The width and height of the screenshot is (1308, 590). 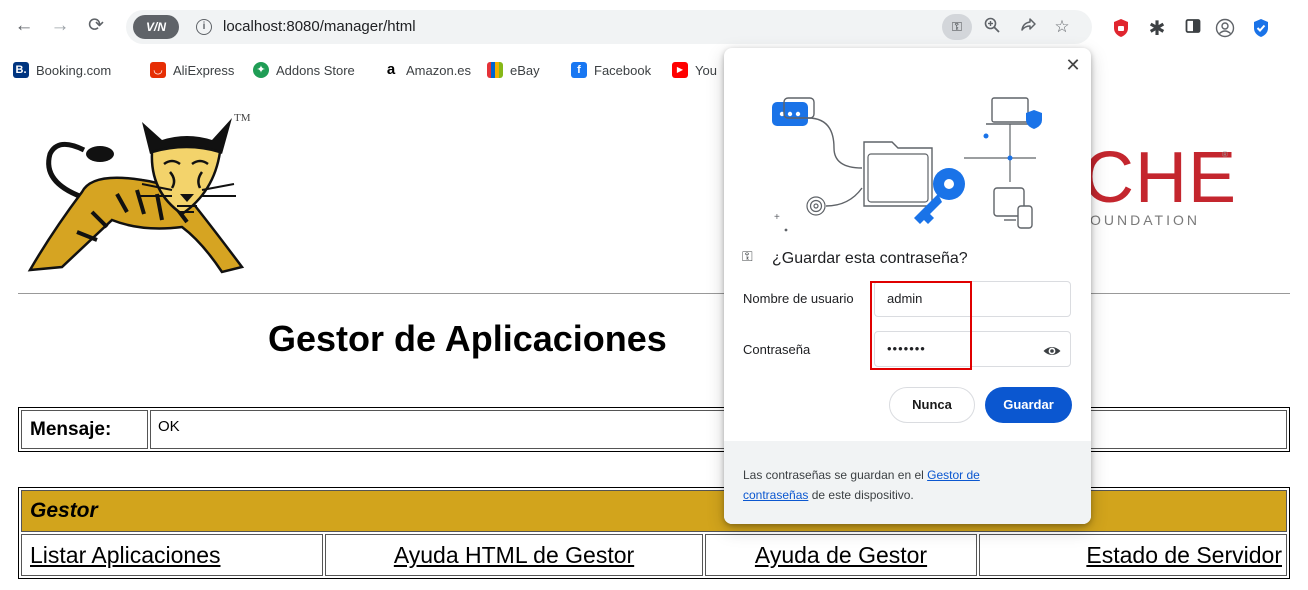 What do you see at coordinates (654, 293) in the screenshot?
I see `divider` at bounding box center [654, 293].